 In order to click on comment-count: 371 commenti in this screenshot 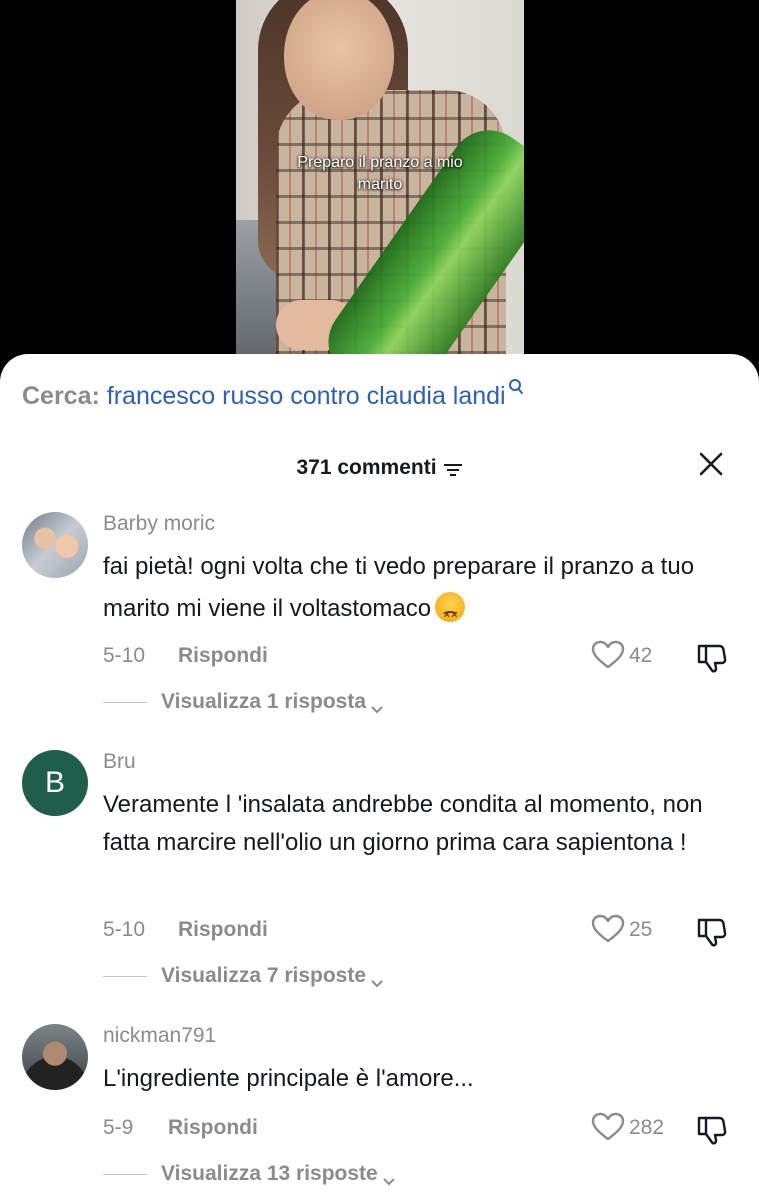, I will do `click(366, 467)`.